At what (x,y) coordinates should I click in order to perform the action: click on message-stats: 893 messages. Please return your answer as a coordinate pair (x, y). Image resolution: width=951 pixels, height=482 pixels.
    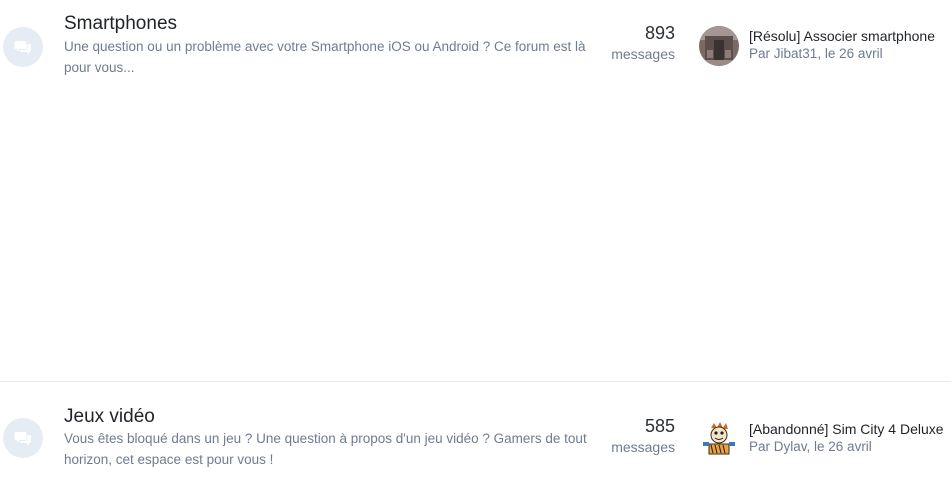
    Looking at the image, I should click on (632, 43).